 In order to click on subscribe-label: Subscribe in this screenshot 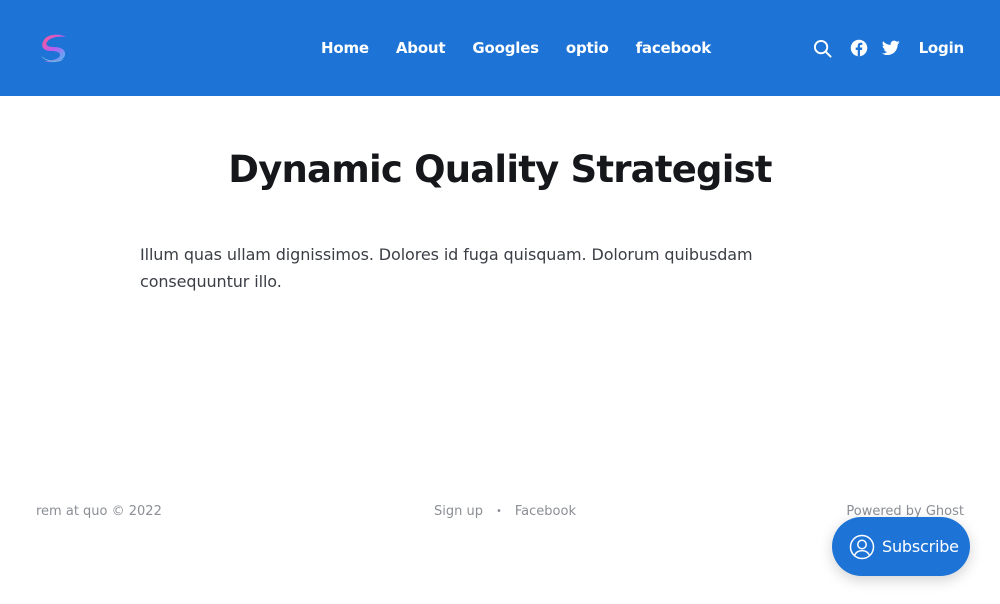, I will do `click(920, 546)`.